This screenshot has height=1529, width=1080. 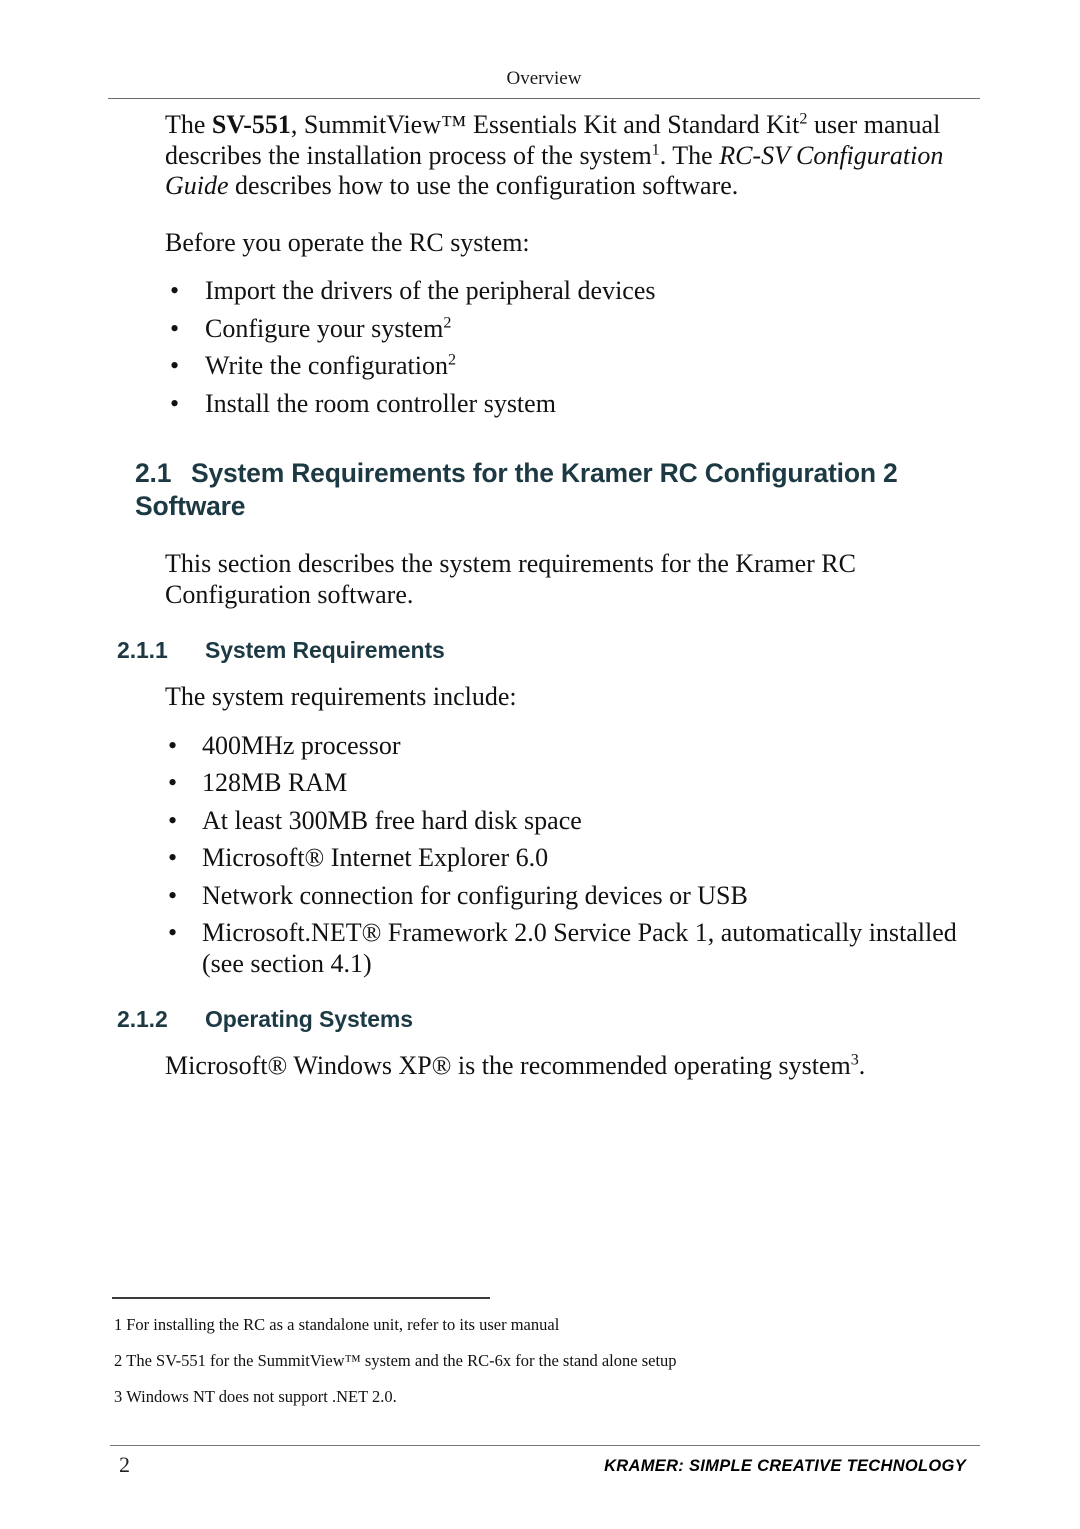 I want to click on list-item-label: 400MHz processor, so click(x=301, y=745).